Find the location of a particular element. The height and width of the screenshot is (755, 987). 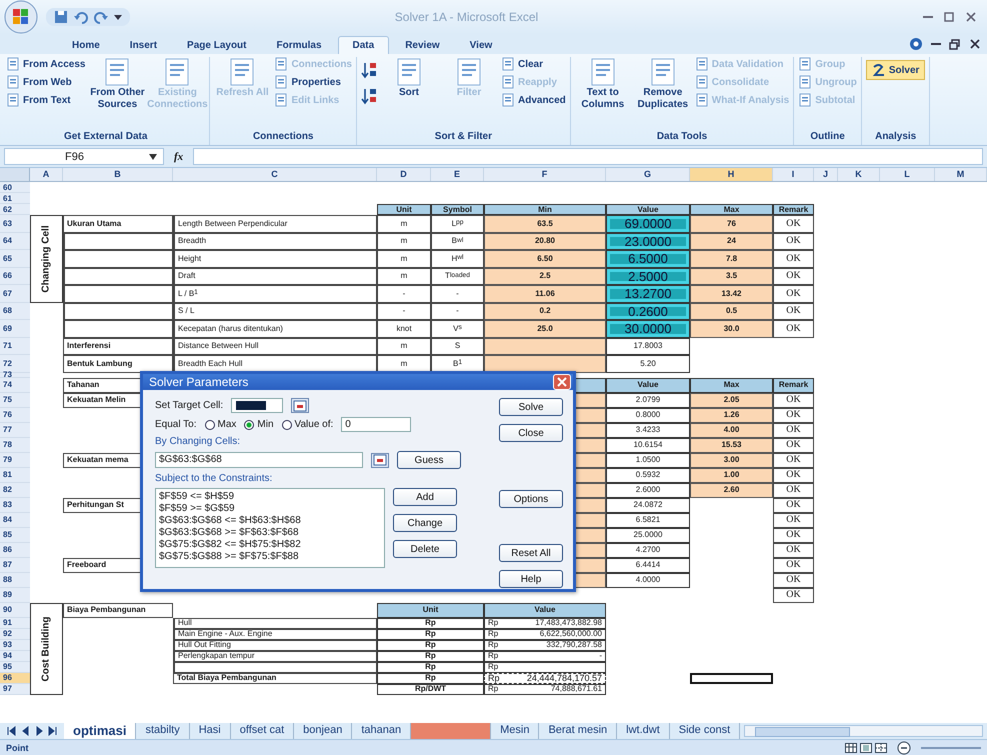

row-header: 72 is located at coordinates (15, 363).